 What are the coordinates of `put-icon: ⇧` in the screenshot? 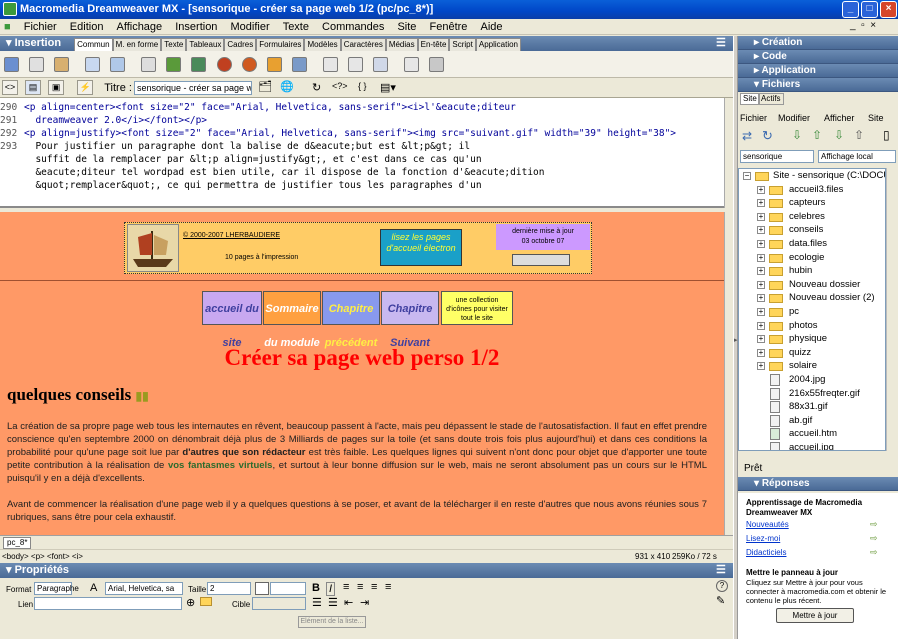 It's located at (817, 135).